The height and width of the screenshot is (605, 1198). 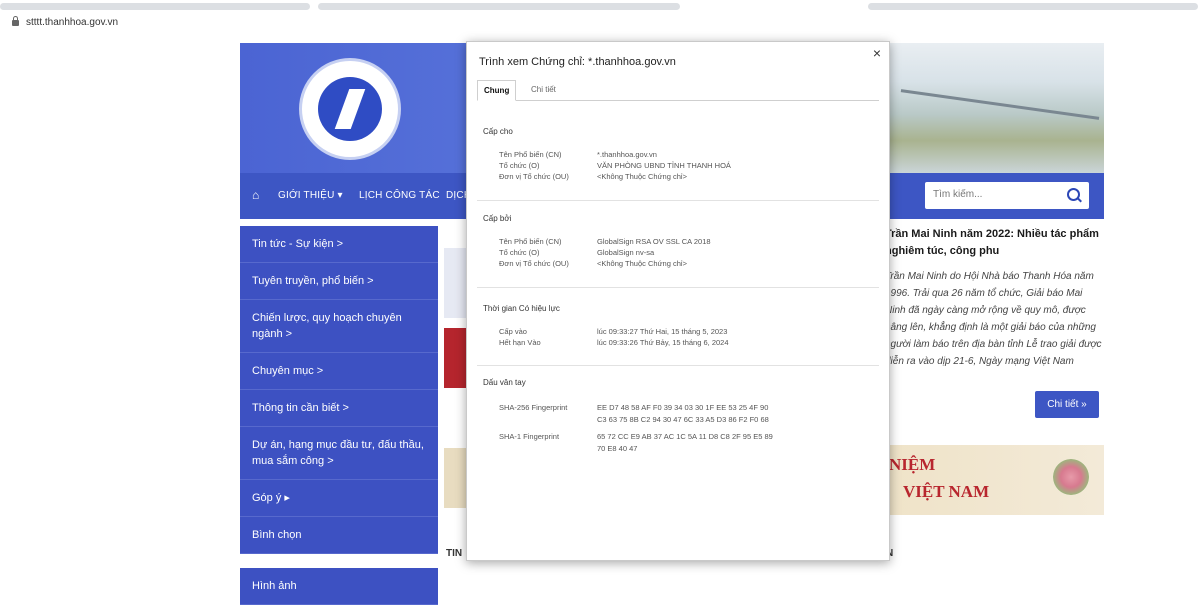 I want to click on bridge-photo, so click(x=997, y=108).